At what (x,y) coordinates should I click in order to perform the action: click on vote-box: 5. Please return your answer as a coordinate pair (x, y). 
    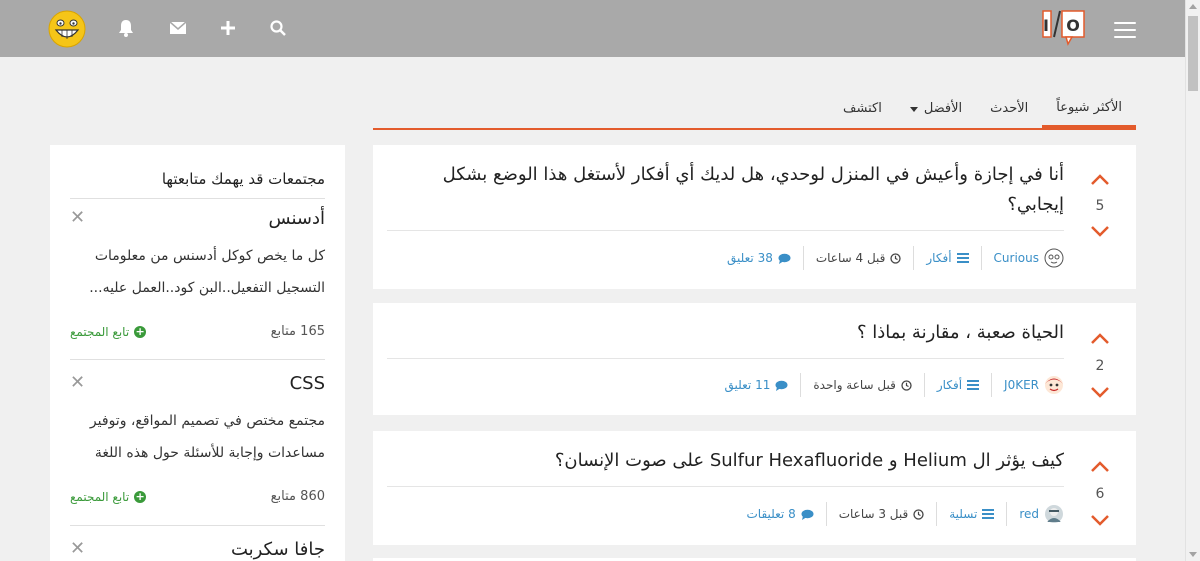
    Looking at the image, I should click on (1100, 206).